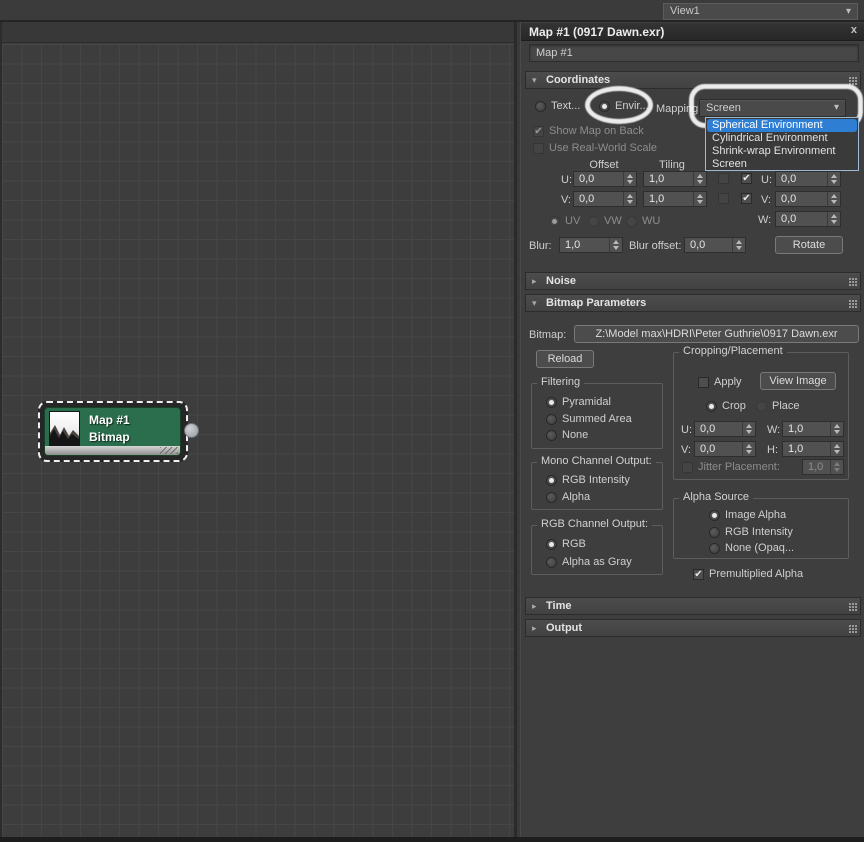 This screenshot has height=842, width=864. I want to click on radio-environ, so click(604, 106).